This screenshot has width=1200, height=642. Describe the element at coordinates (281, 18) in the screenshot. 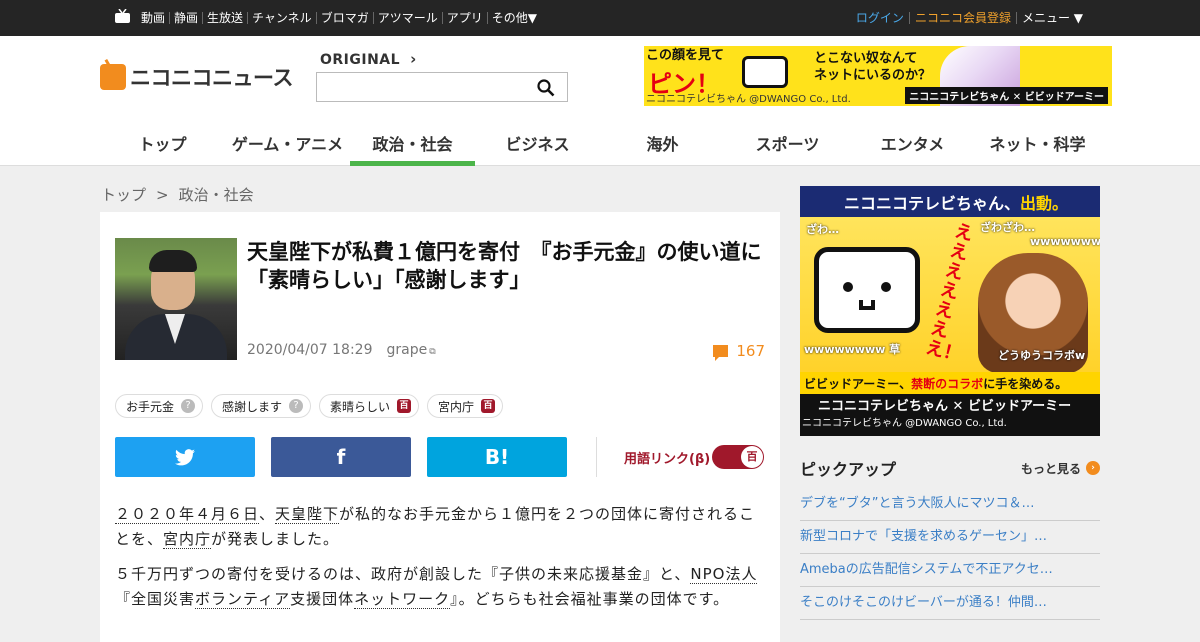

I see `nav-channel: チャンネル` at that location.